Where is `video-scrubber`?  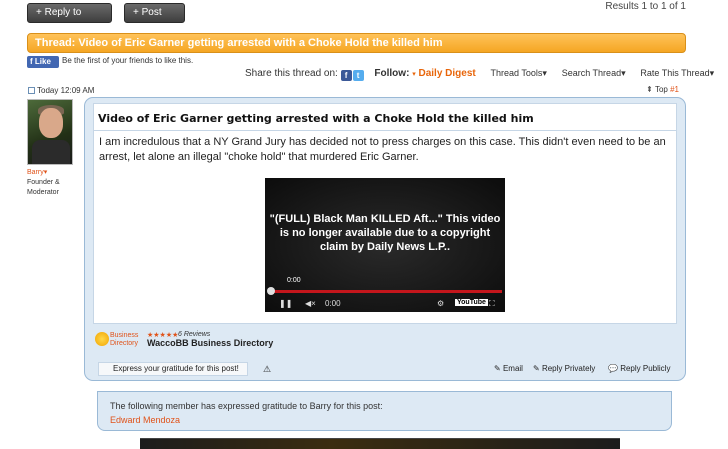 video-scrubber is located at coordinates (271, 291).